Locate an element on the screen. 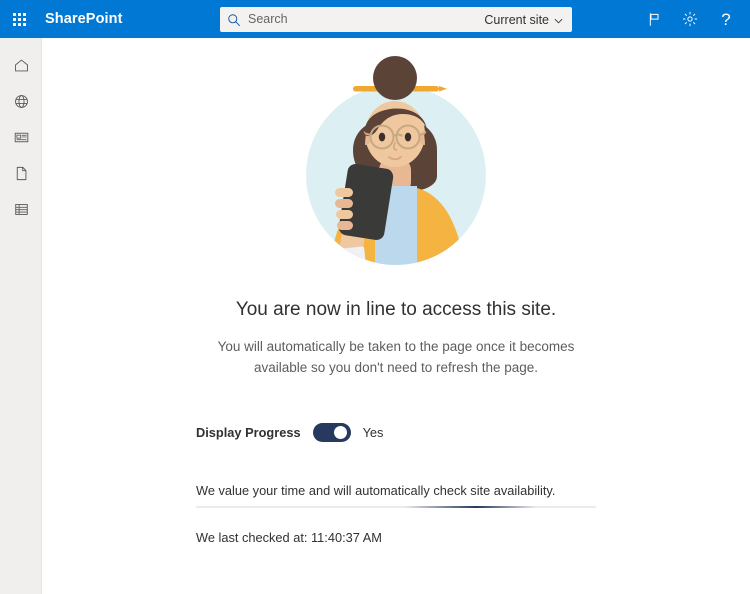 The width and height of the screenshot is (750, 594). toggle-knob is located at coordinates (340, 432).